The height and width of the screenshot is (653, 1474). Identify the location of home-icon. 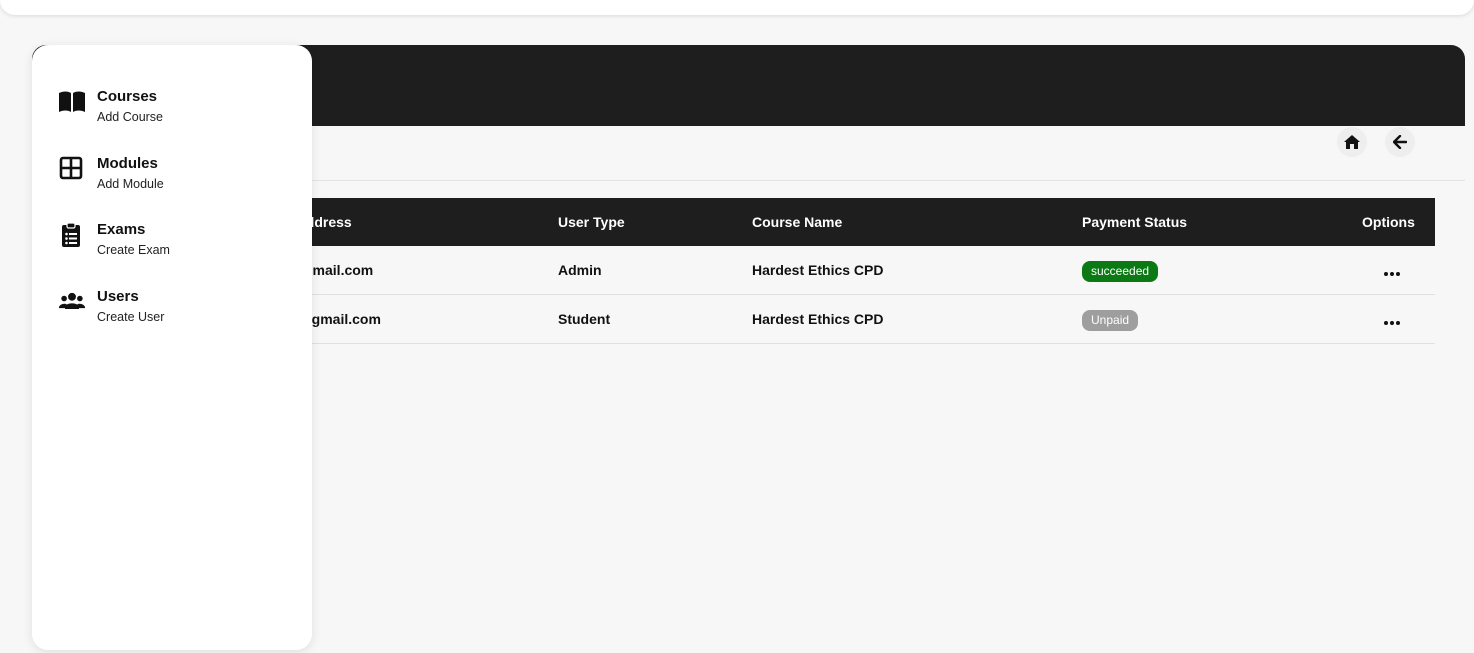
(1352, 142).